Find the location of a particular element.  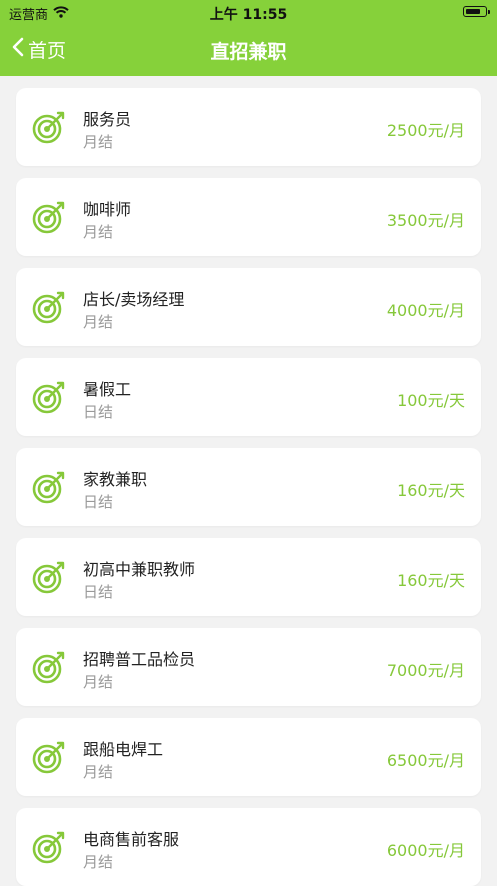

page-title: 直招兼职 is located at coordinates (248, 52).